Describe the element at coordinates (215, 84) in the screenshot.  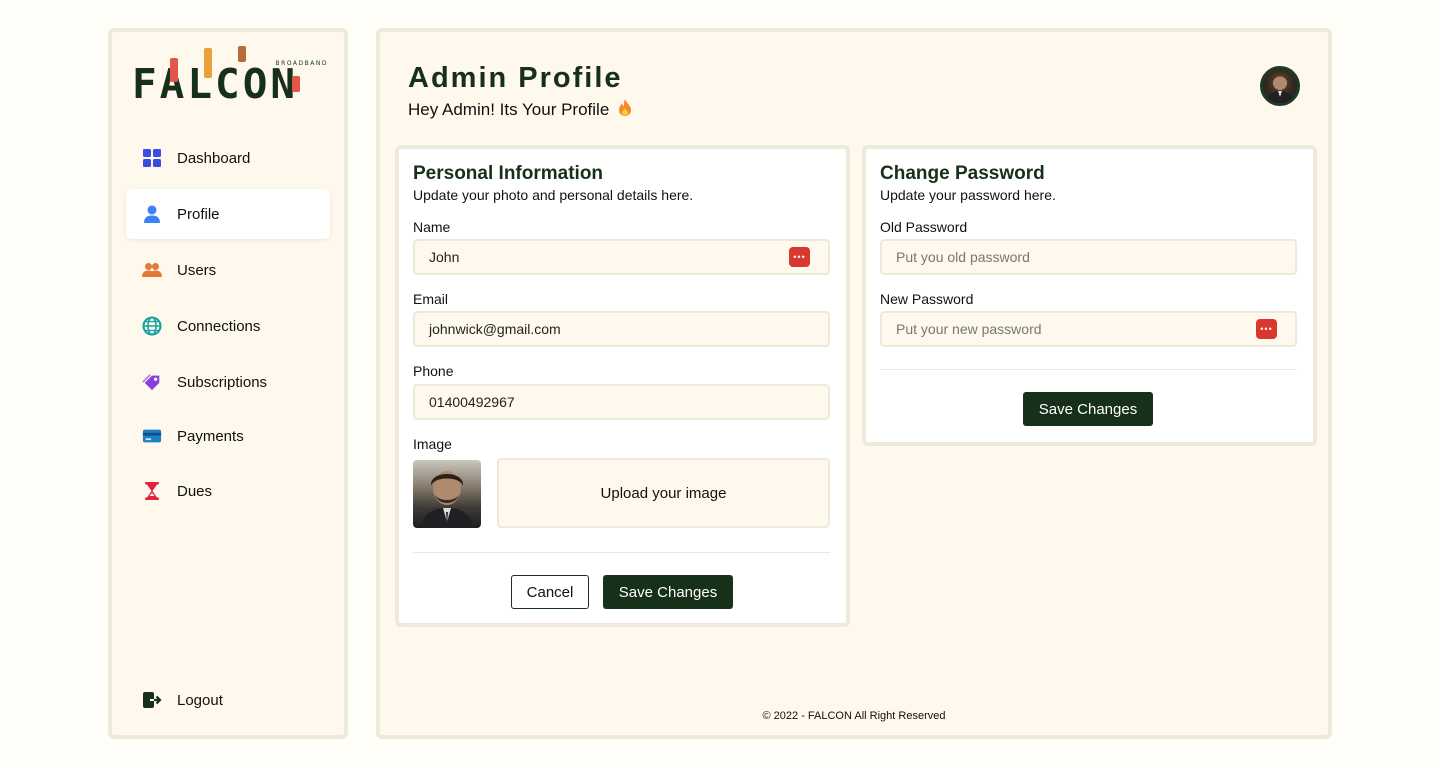
I see `logo-wordmark: FALCON` at that location.